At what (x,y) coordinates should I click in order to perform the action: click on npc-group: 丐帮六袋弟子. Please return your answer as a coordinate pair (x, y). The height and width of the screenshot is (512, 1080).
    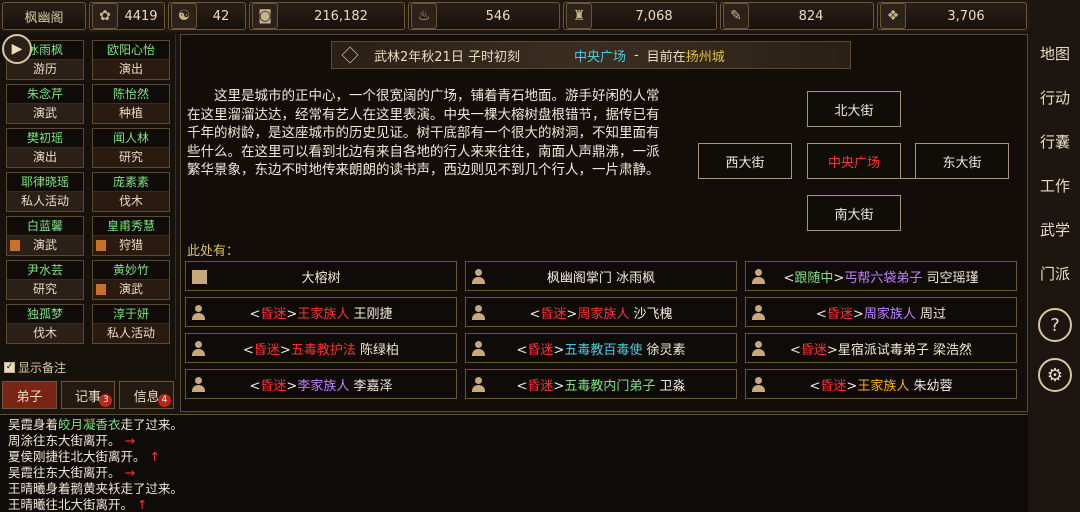
    Looking at the image, I should click on (883, 278).